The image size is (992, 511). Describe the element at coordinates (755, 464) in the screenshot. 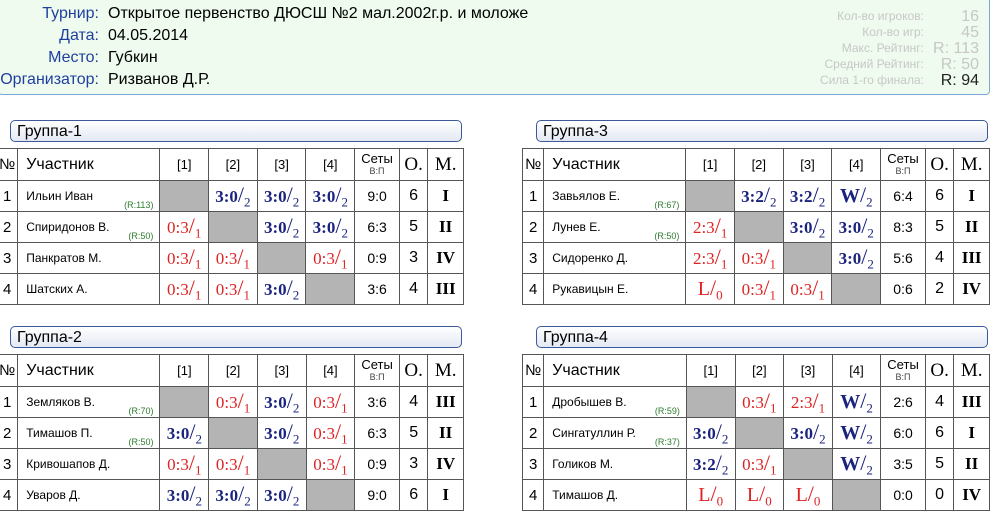

I see `table-row: 3 Голиков М. 3:2/2 0:3/1 W/2 3:5 5 II` at that location.